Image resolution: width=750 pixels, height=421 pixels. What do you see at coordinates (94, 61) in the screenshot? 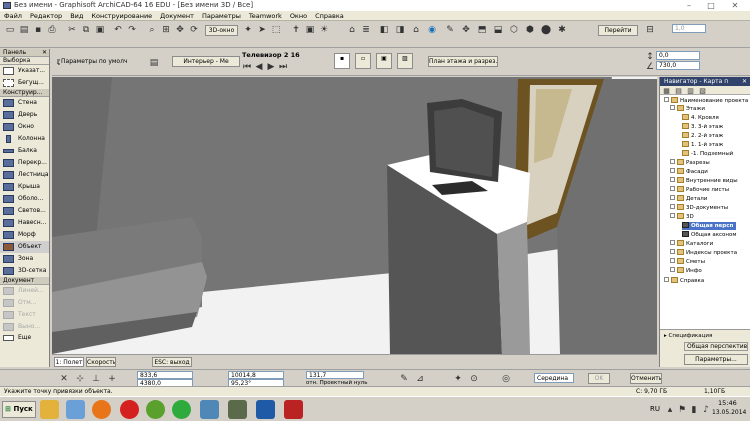
I see `default-settings-button: Параметры по умолч.` at bounding box center [94, 61].